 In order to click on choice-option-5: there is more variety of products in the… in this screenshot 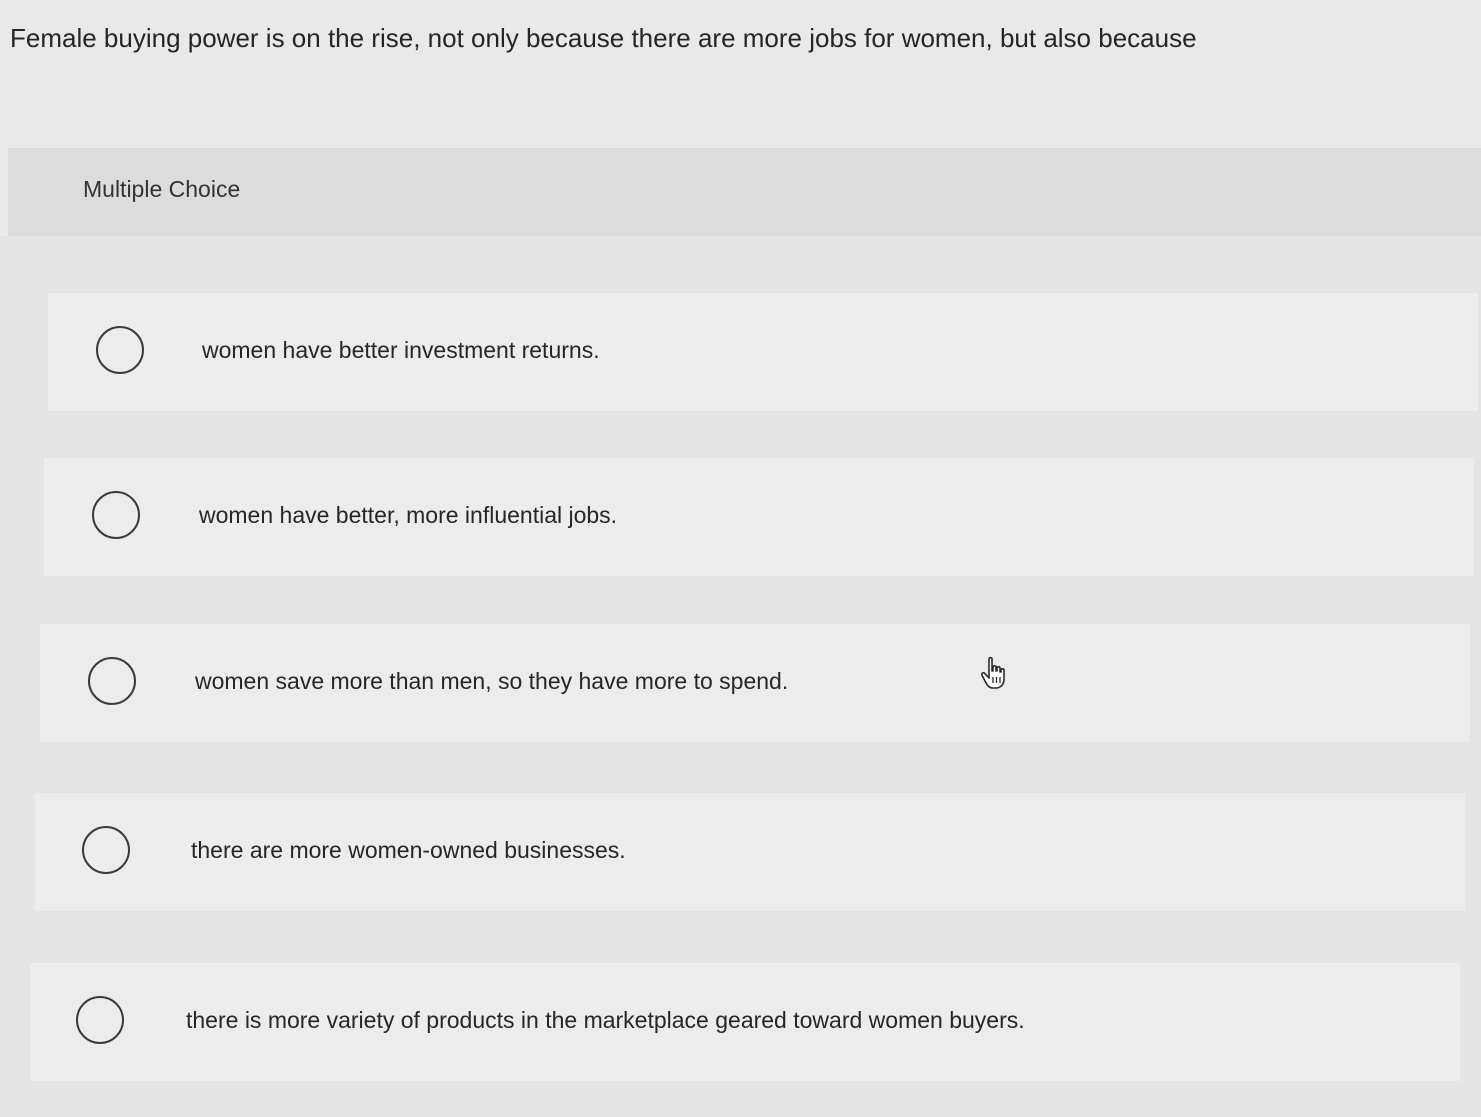, I will do `click(745, 1022)`.